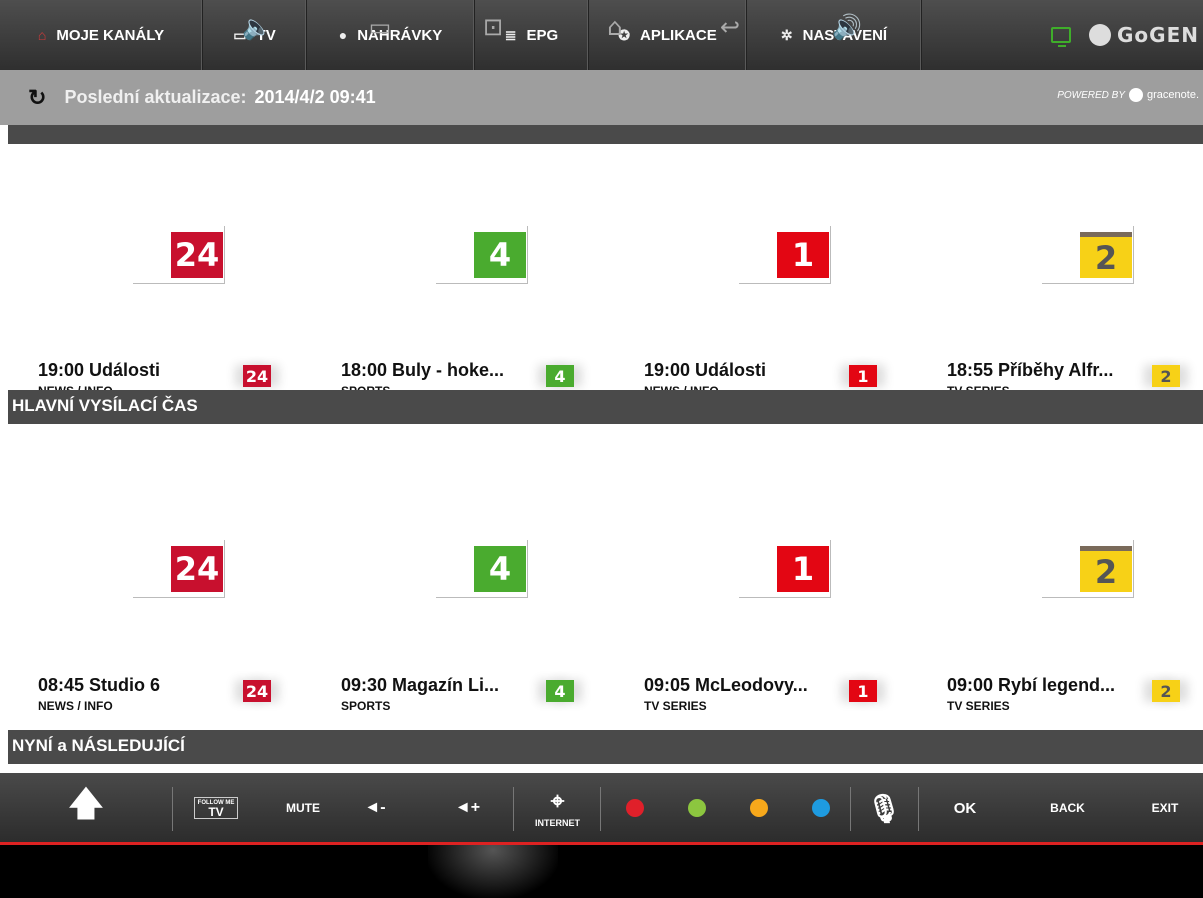 The height and width of the screenshot is (898, 1203). Describe the element at coordinates (601, 871) in the screenshot. I see `system-navigation-bar` at that location.